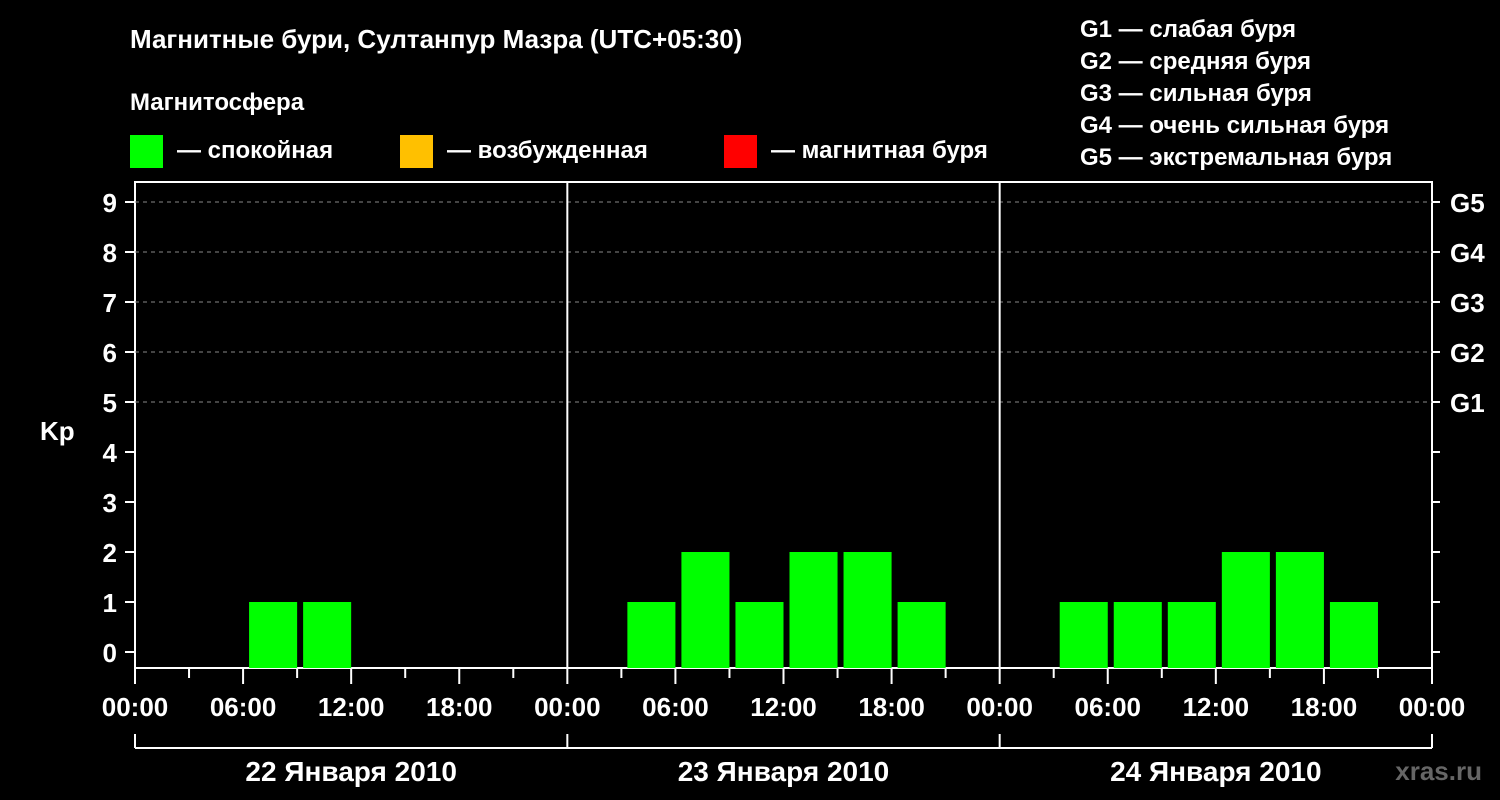 This screenshot has width=1500, height=800. Describe the element at coordinates (110, 253) in the screenshot. I see `y-tick-label: 8` at that location.